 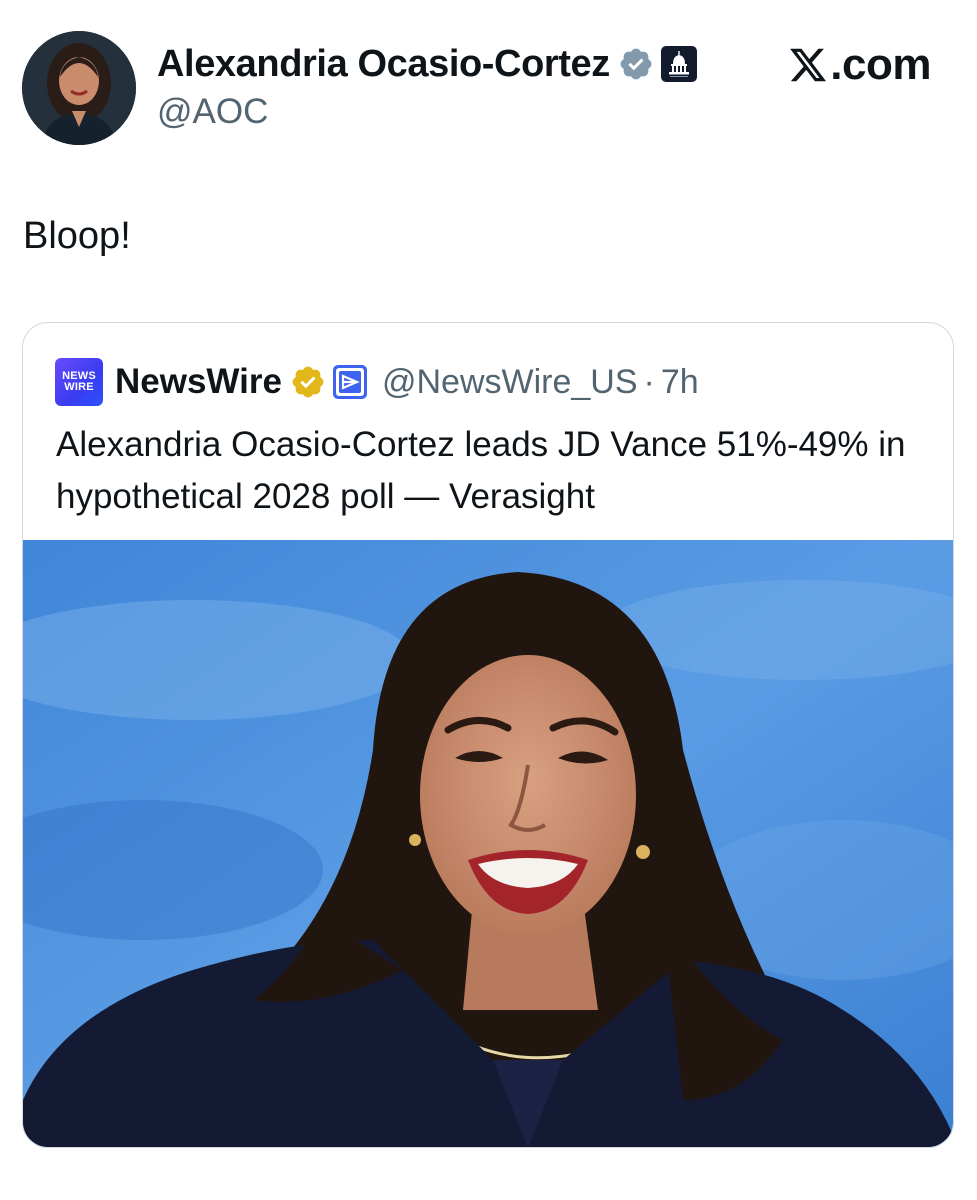 What do you see at coordinates (880, 64) in the screenshot?
I see `site-logo-text: .com` at bounding box center [880, 64].